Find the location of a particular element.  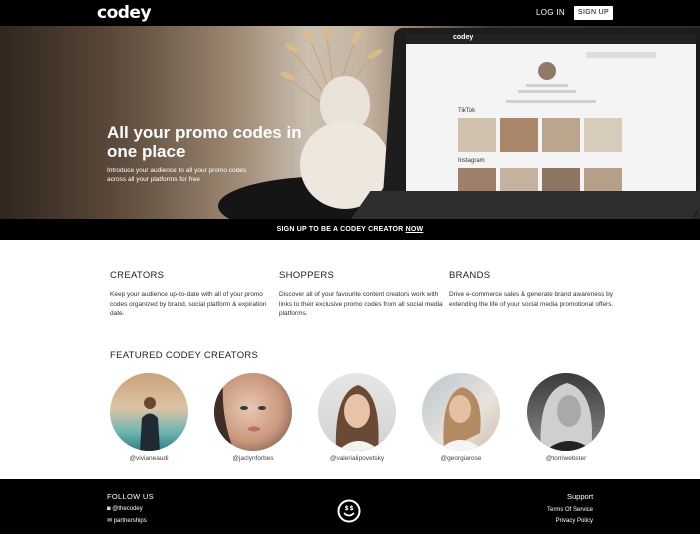

codey-logo: codey is located at coordinates (124, 13).